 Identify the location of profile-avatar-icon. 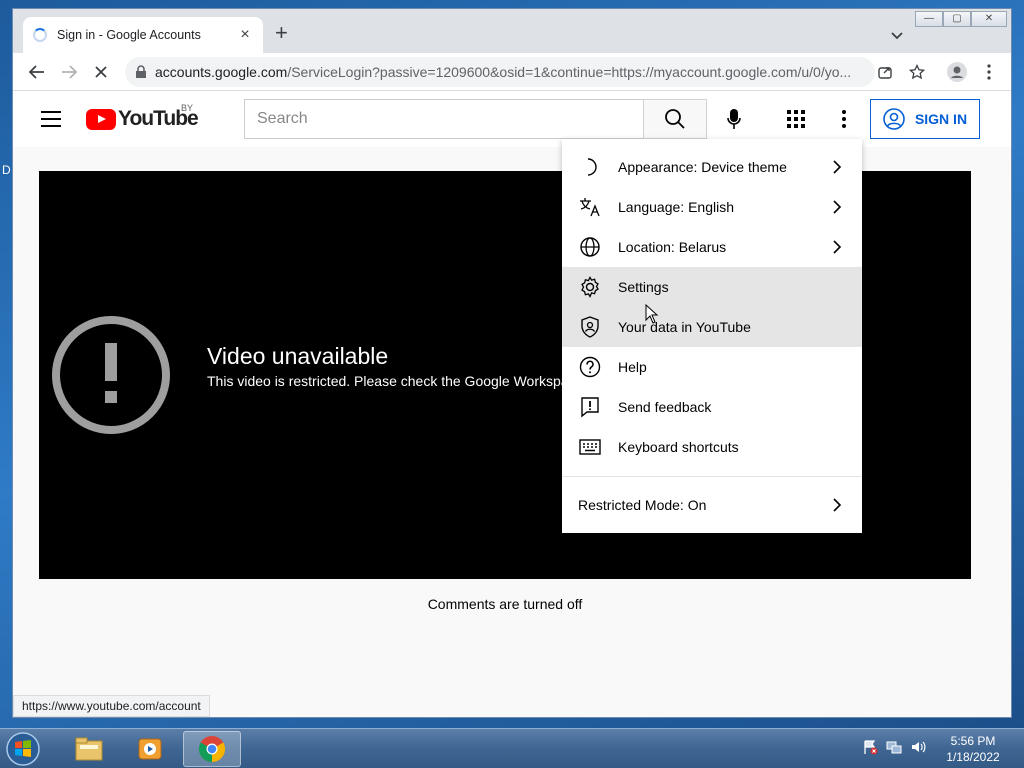
(957, 72).